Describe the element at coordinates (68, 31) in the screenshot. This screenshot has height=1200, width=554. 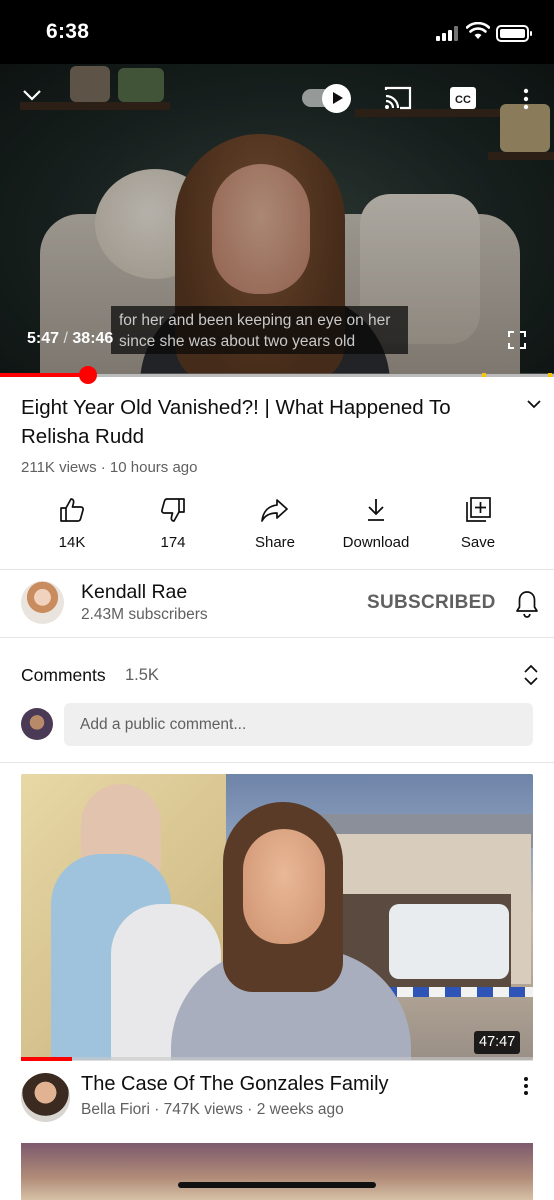
I see `status-time: 6:38` at that location.